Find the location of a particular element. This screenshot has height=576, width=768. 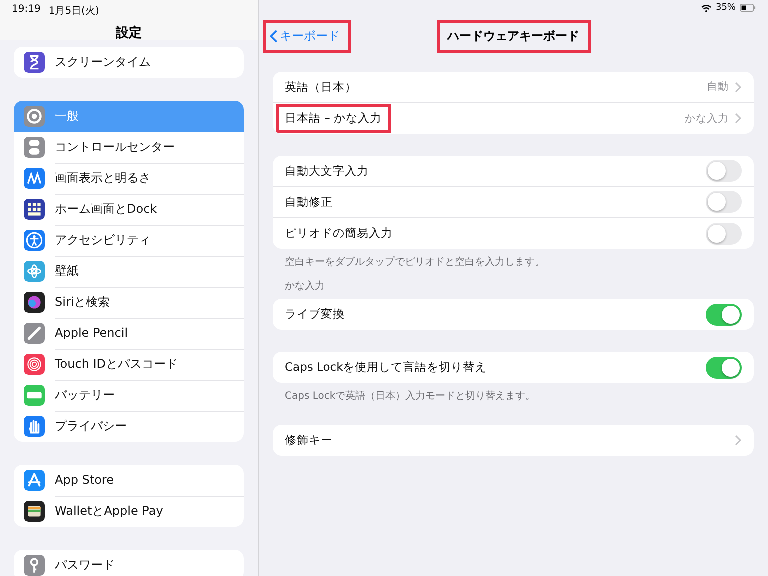

row-value: かな入力 is located at coordinates (707, 119).